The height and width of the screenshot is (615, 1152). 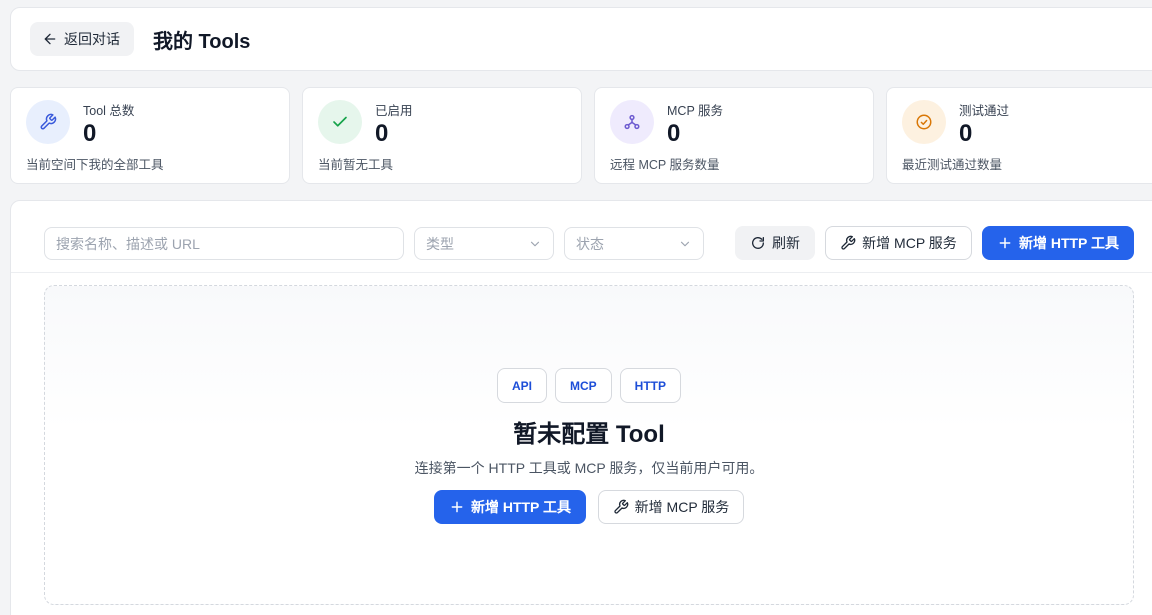 What do you see at coordinates (758, 243) in the screenshot?
I see `refresh-icon` at bounding box center [758, 243].